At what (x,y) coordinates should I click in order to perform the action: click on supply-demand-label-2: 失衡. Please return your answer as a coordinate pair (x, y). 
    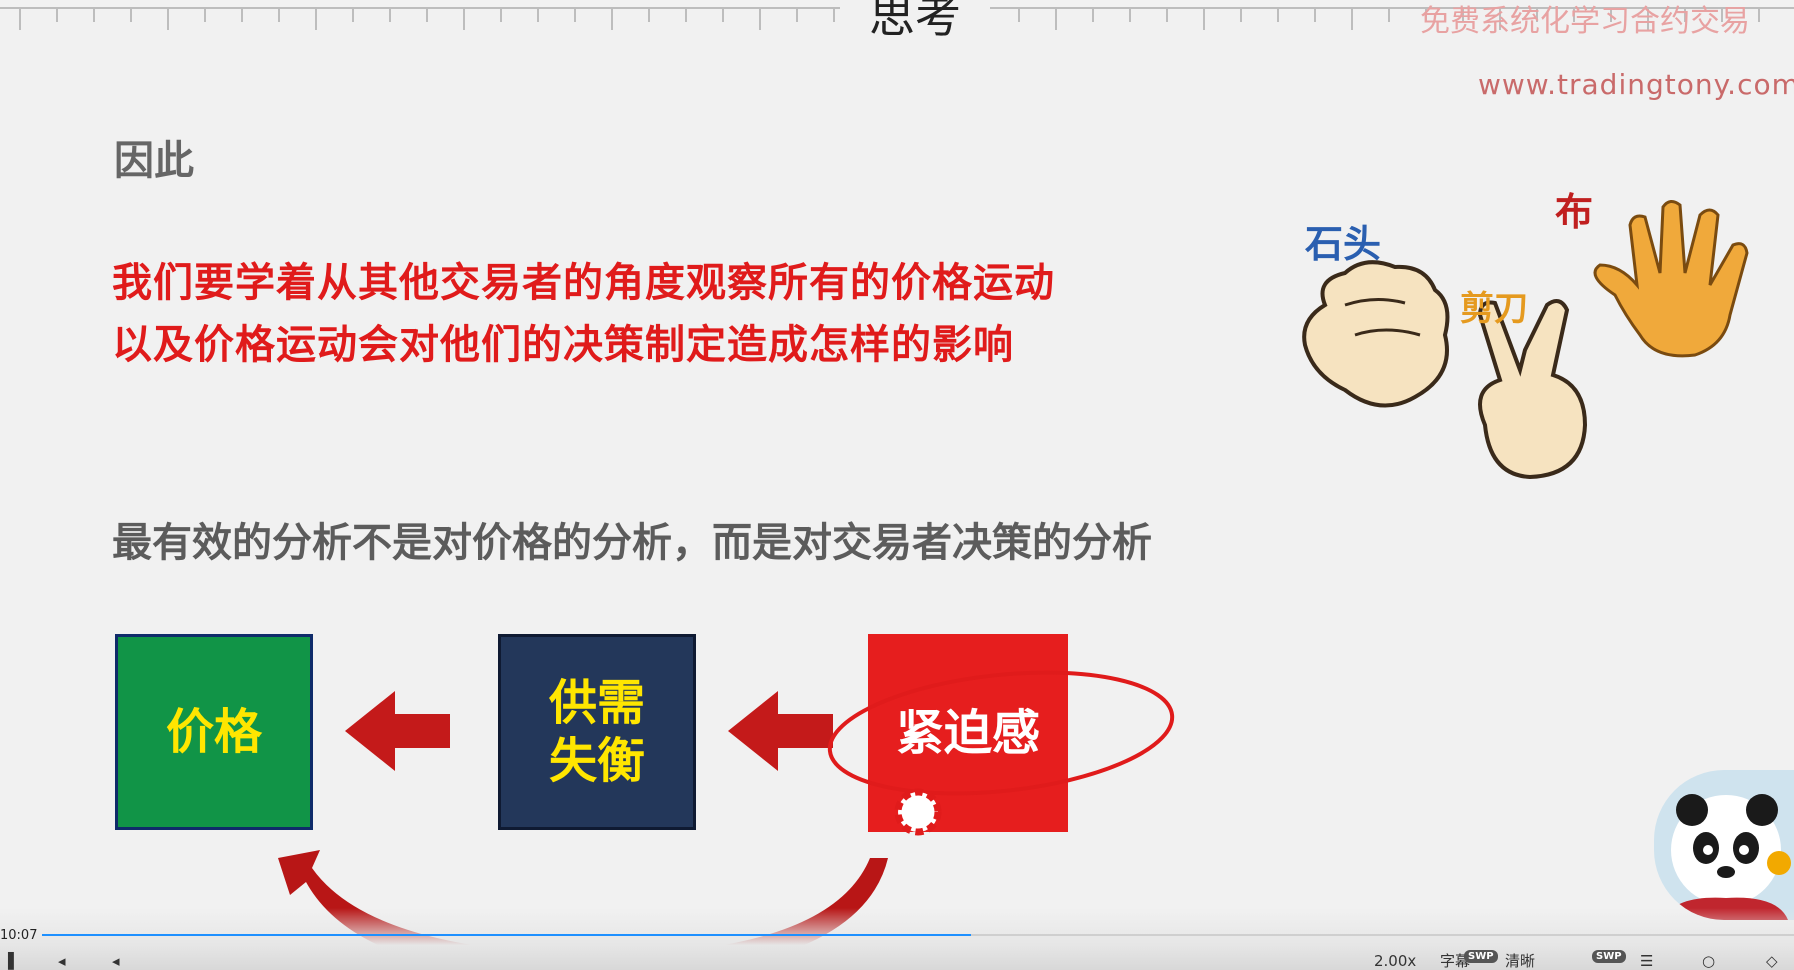
    Looking at the image, I should click on (596, 761).